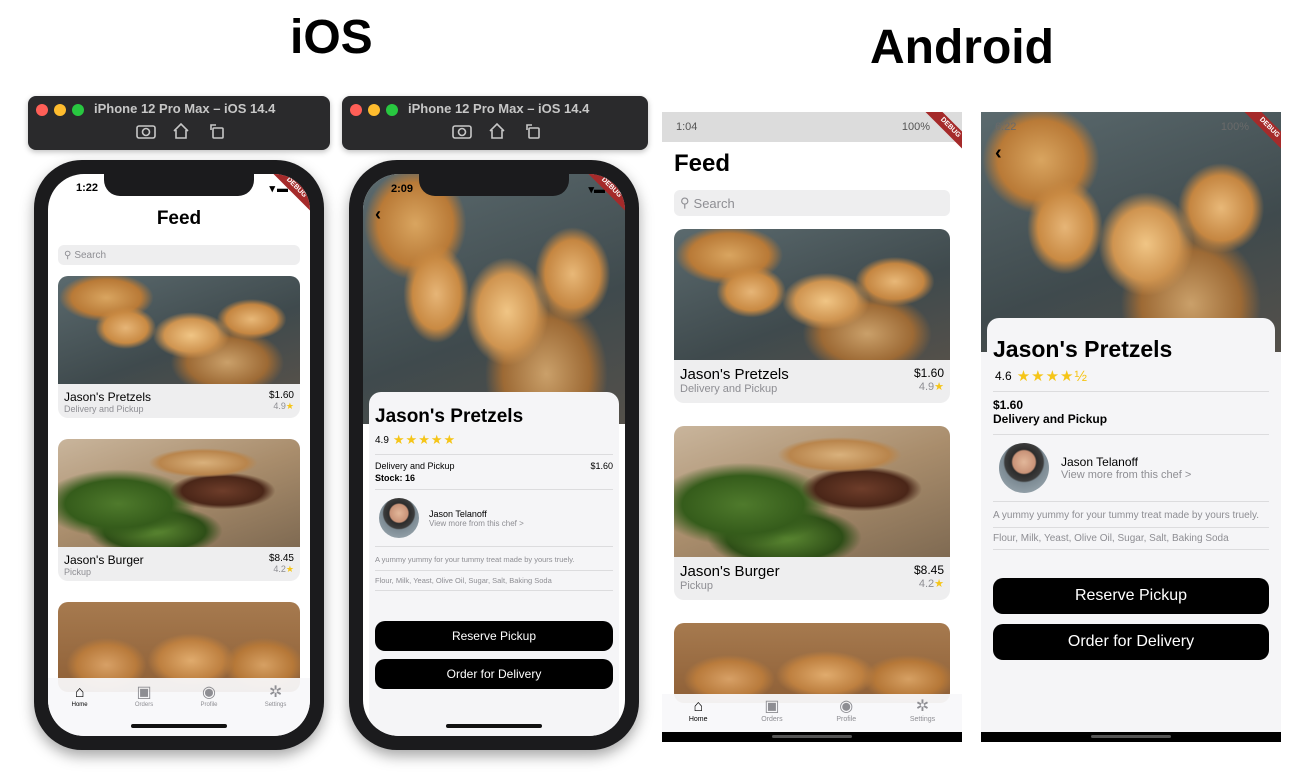 This screenshot has height=782, width=1306. What do you see at coordinates (812, 127) in the screenshot?
I see `status-bar: 1:04 100%` at bounding box center [812, 127].